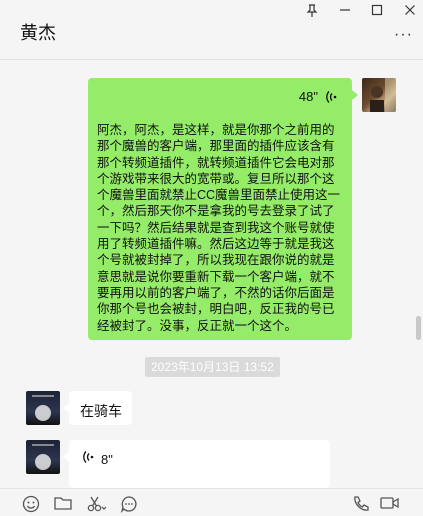  Describe the element at coordinates (129, 505) in the screenshot. I see `chat-history-icon` at that location.